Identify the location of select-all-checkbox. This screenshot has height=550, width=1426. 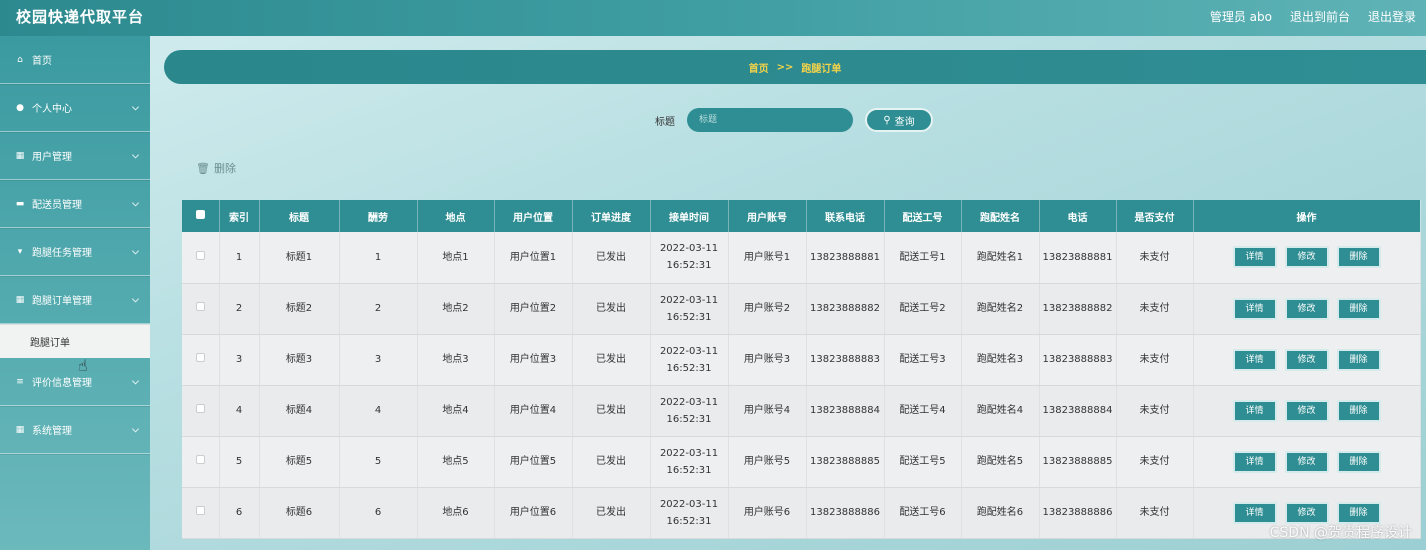
(200, 214).